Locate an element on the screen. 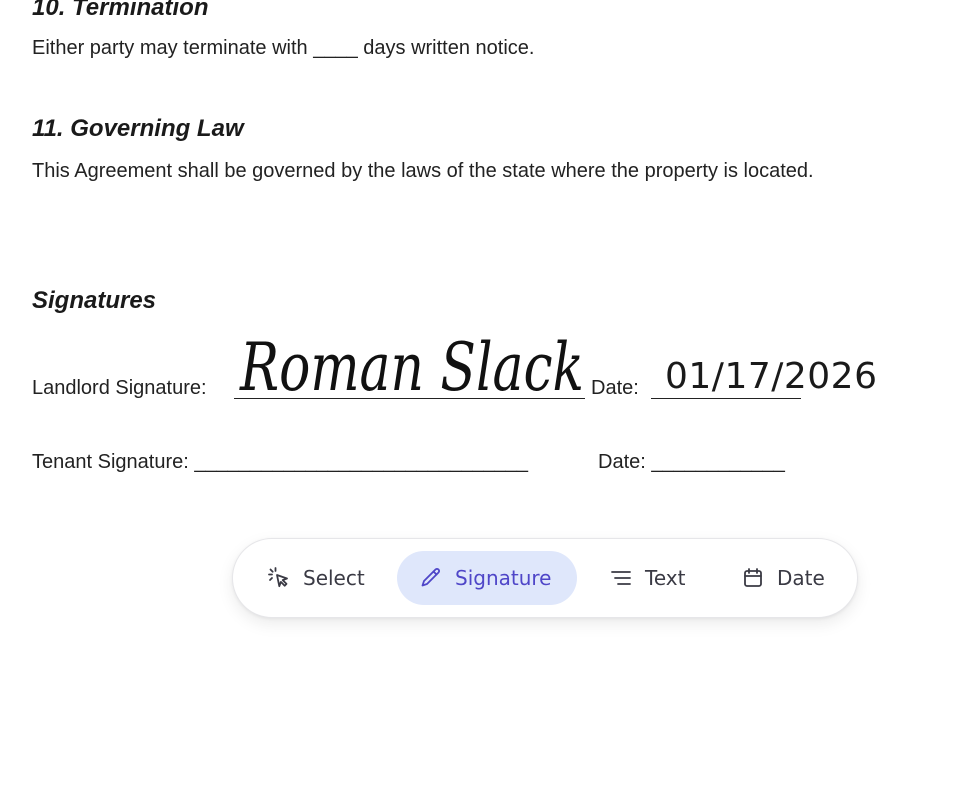  section-heading-termination: 10. Termination is located at coordinates (120, 10).